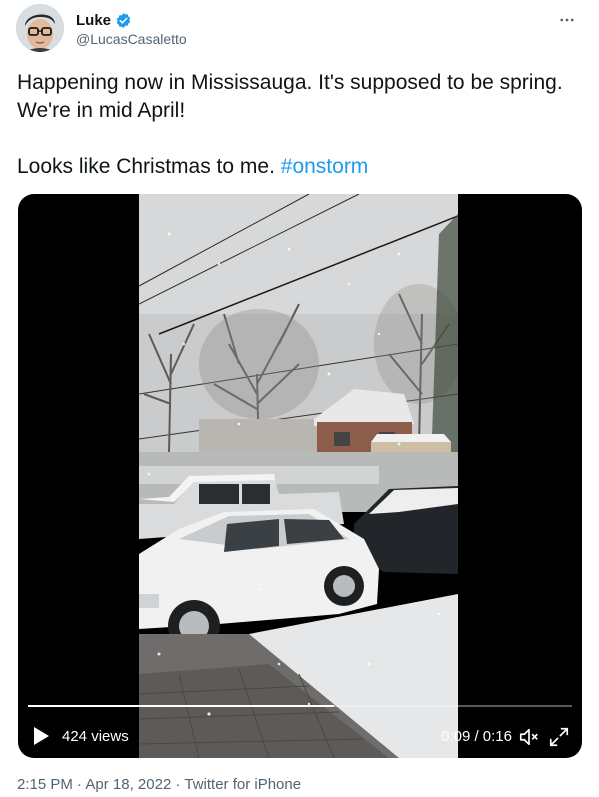 Image resolution: width=599 pixels, height=797 pixels. I want to click on play-icon, so click(41, 736).